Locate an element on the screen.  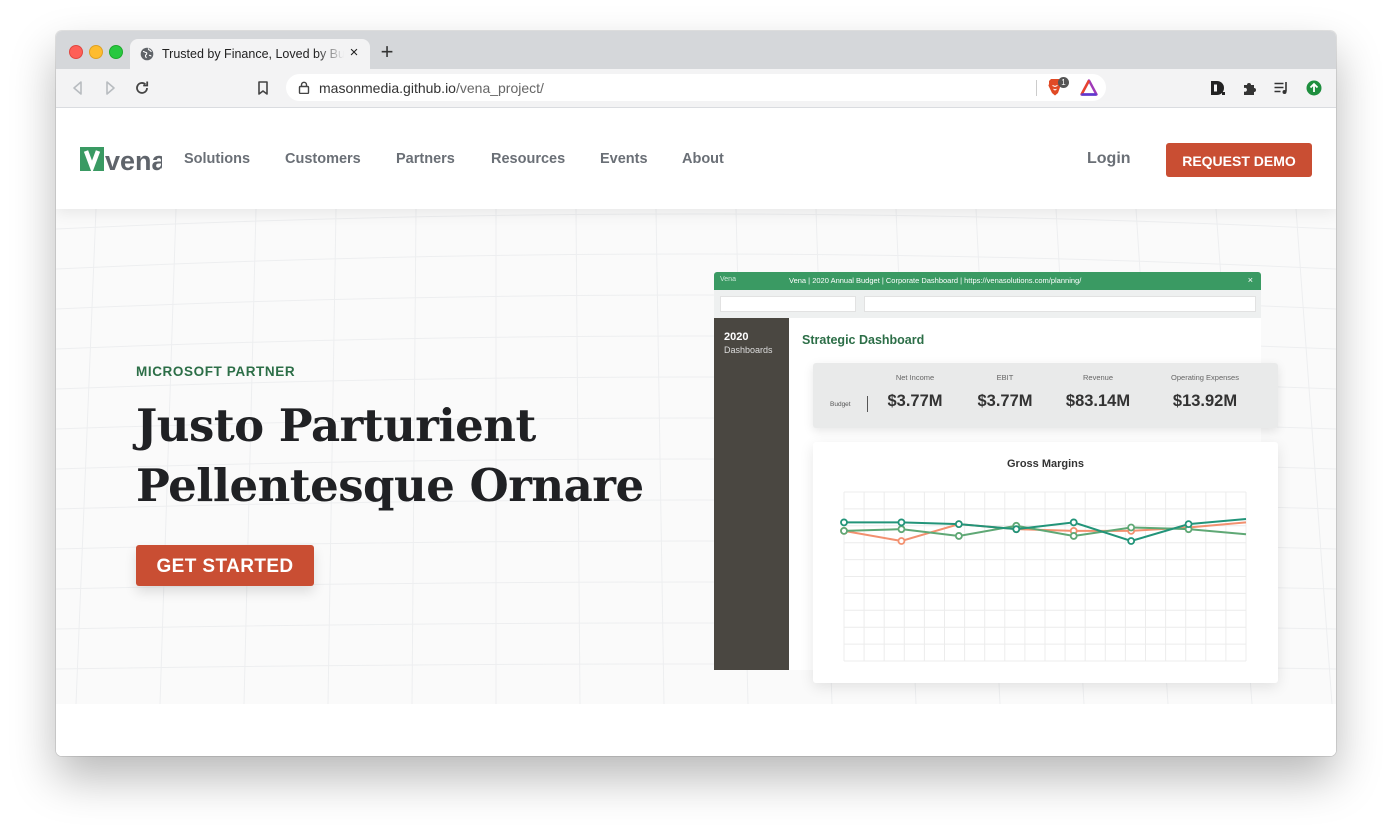
dashboard-brand: Vena is located at coordinates (728, 279).